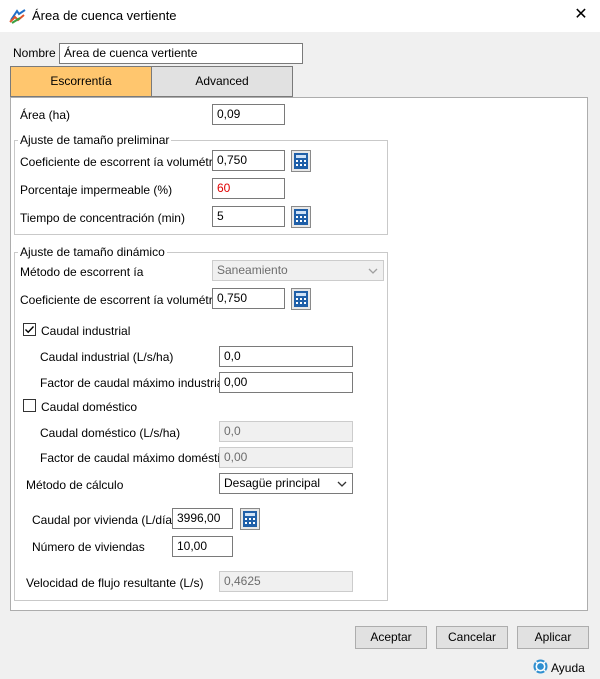  What do you see at coordinates (104, 15) in the screenshot?
I see `window-title: Área de cuenca vertiente` at bounding box center [104, 15].